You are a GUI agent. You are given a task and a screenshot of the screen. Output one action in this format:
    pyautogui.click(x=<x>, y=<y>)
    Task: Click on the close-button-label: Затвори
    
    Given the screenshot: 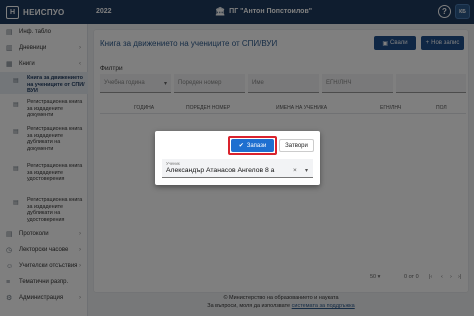 What is the action you would take?
    pyautogui.click(x=296, y=145)
    